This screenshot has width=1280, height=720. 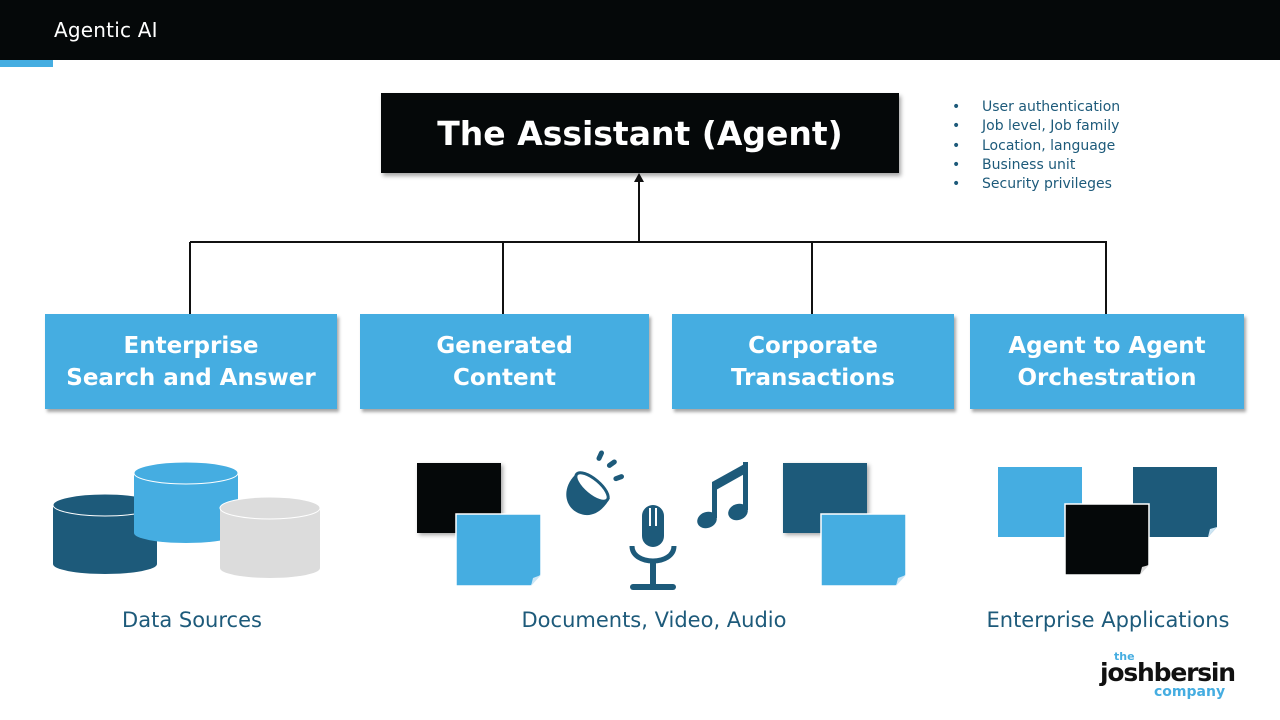 What do you see at coordinates (1190, 692) in the screenshot?
I see `logo-company: company` at bounding box center [1190, 692].